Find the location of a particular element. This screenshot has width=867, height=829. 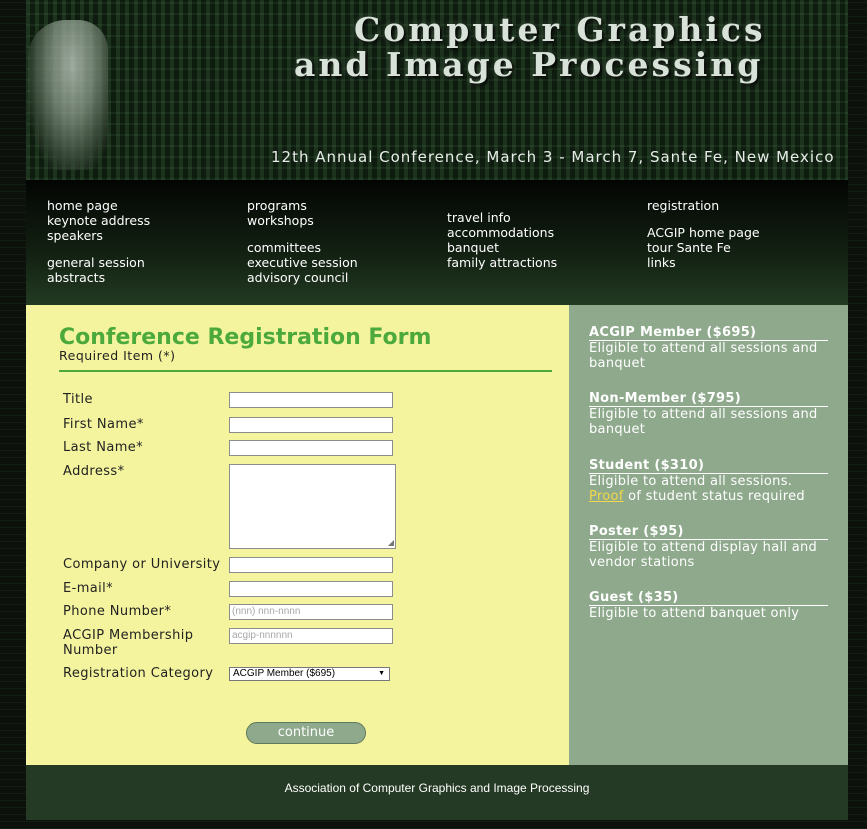

nav-link-acgip-home-page: ACGIP home page is located at coordinates (703, 232).